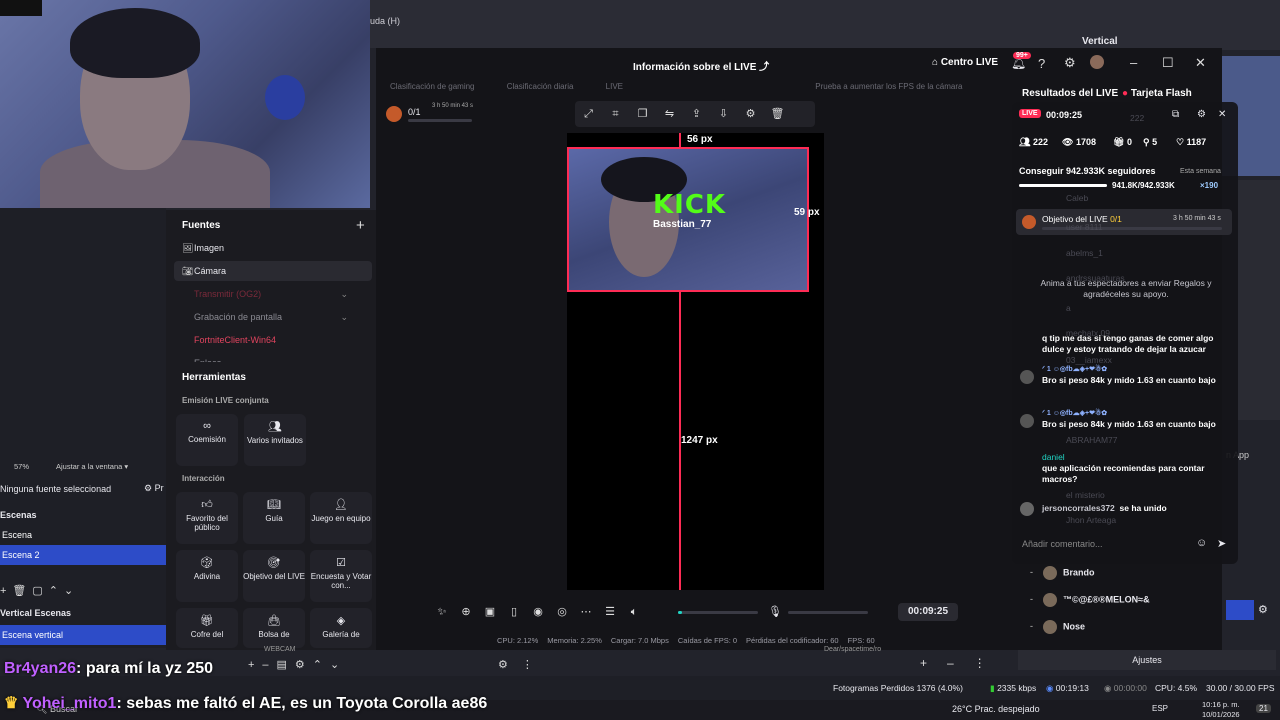 This screenshot has width=1280, height=720. Describe the element at coordinates (588, 114) in the screenshot. I see `resize-icon: ⤢` at that location.